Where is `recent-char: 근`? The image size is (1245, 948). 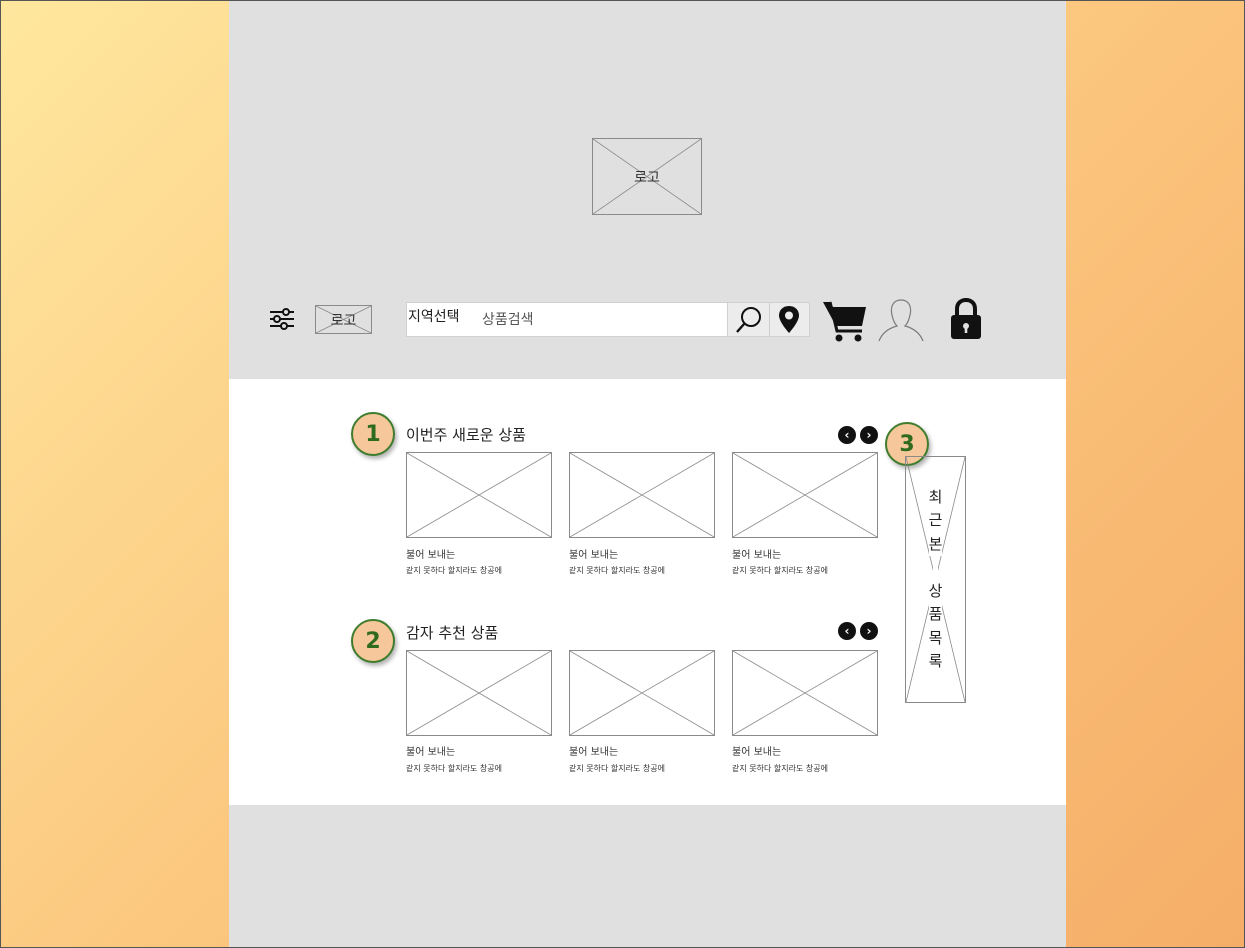 recent-char: 근 is located at coordinates (935, 521).